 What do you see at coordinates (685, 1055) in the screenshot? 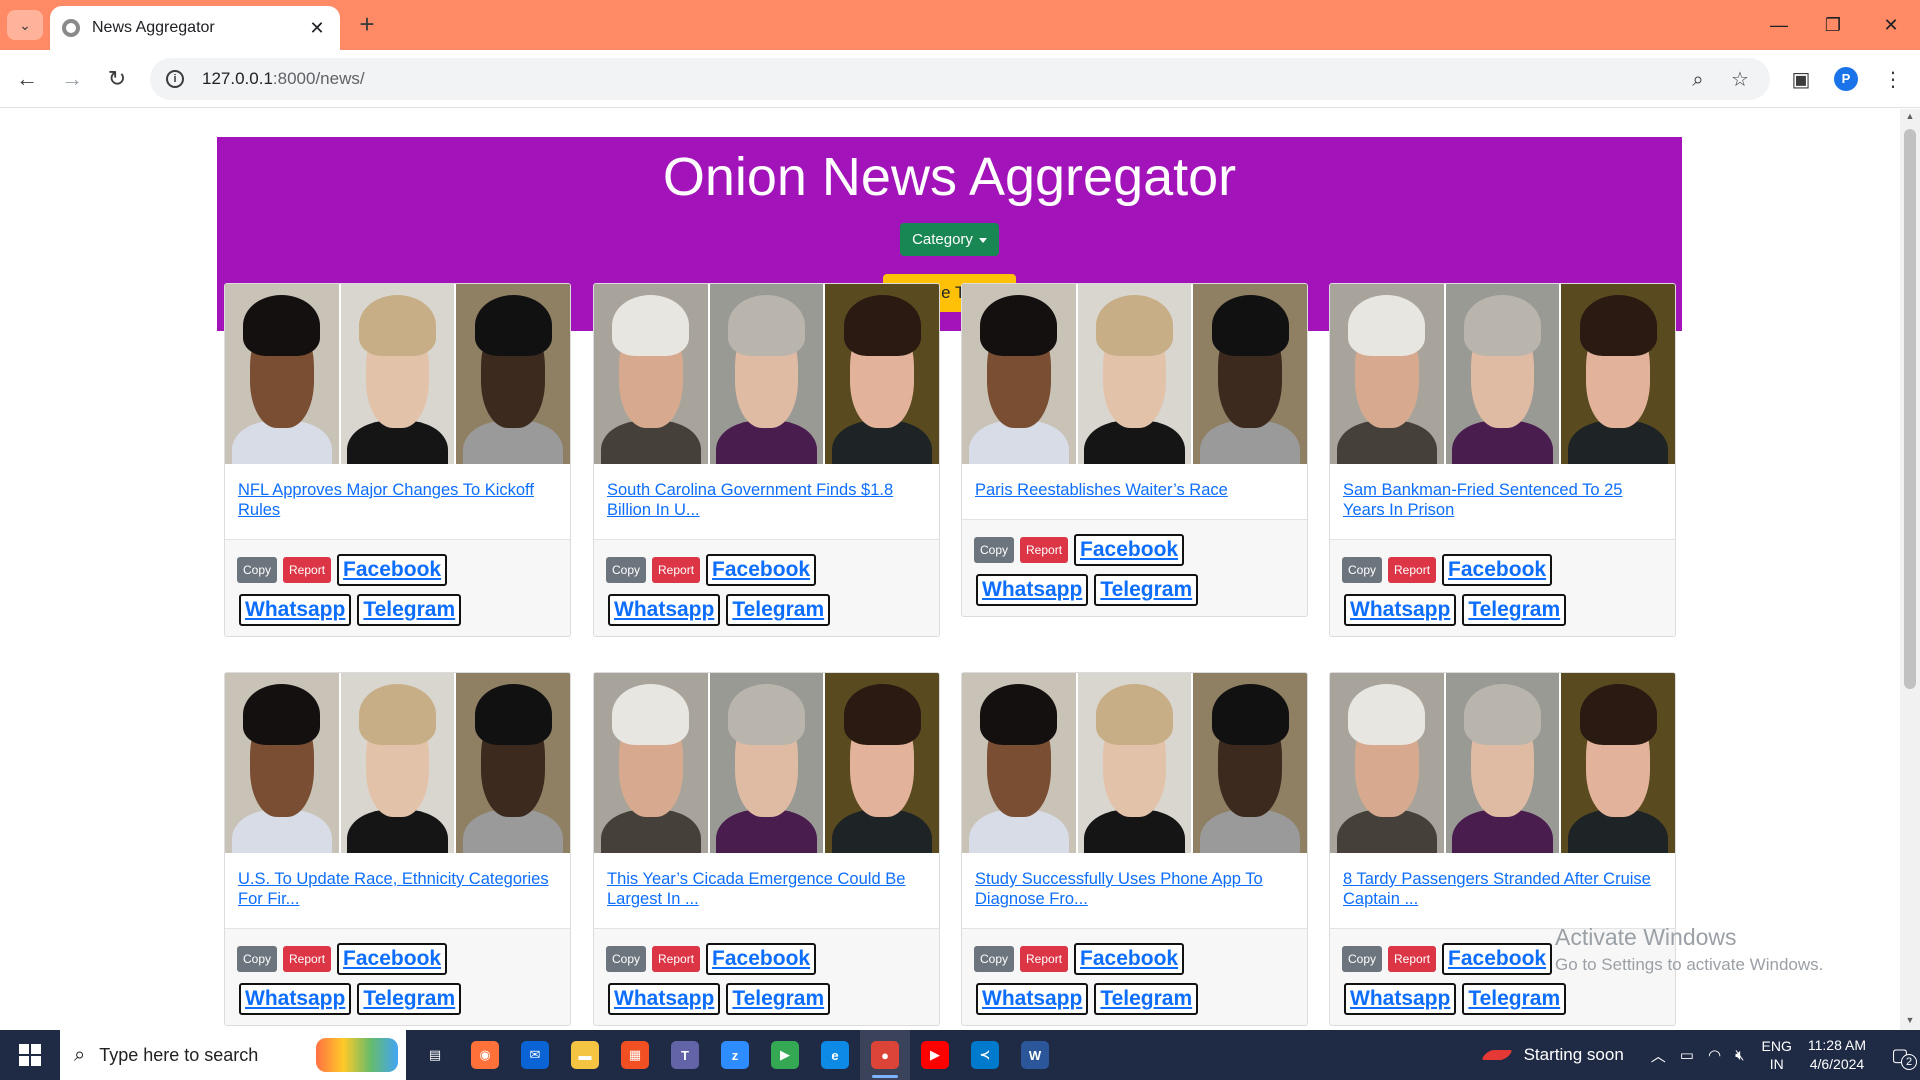
I see `taskbar-teams-button: T` at bounding box center [685, 1055].